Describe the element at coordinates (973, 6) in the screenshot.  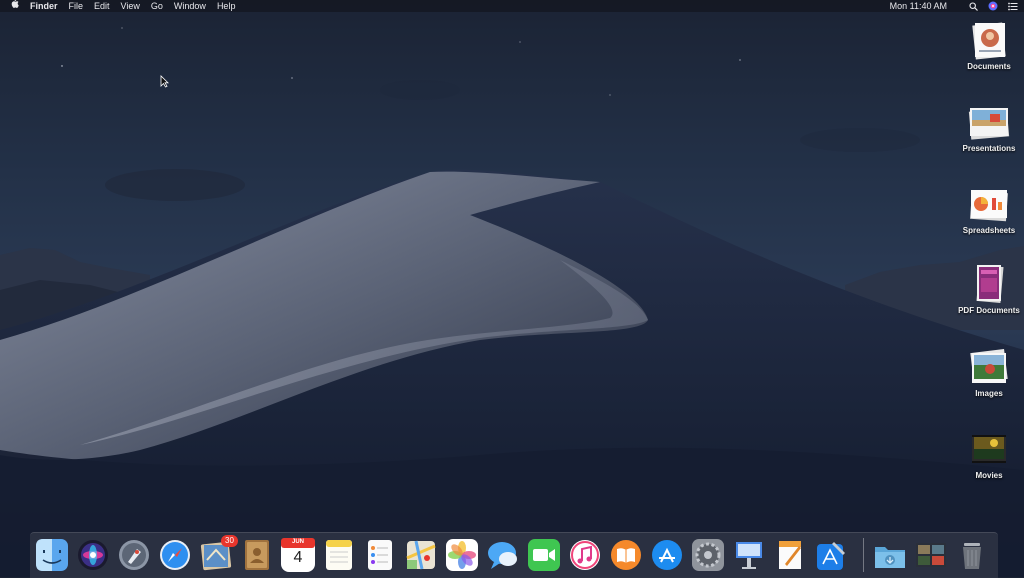
I see `search-icon` at that location.